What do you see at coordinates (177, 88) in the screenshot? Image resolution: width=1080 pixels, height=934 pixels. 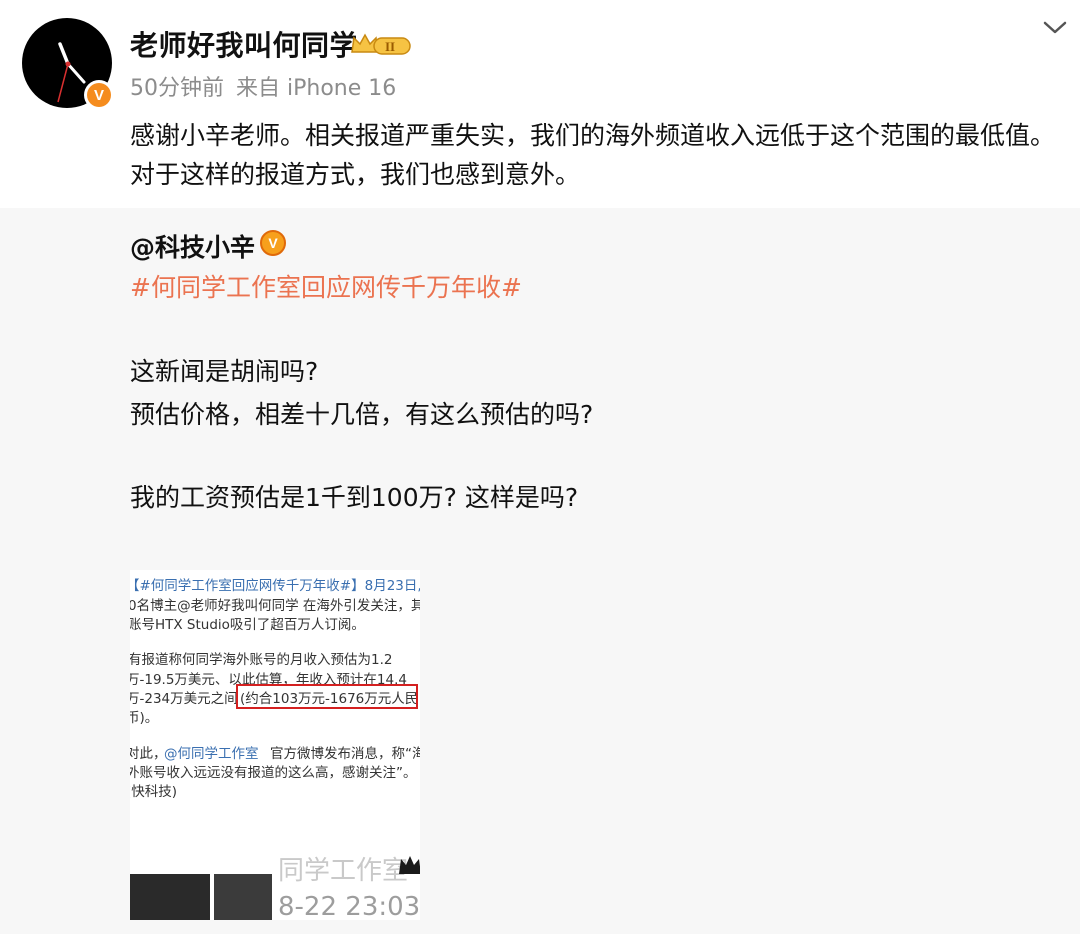 I see `post-time: 50分钟前` at bounding box center [177, 88].